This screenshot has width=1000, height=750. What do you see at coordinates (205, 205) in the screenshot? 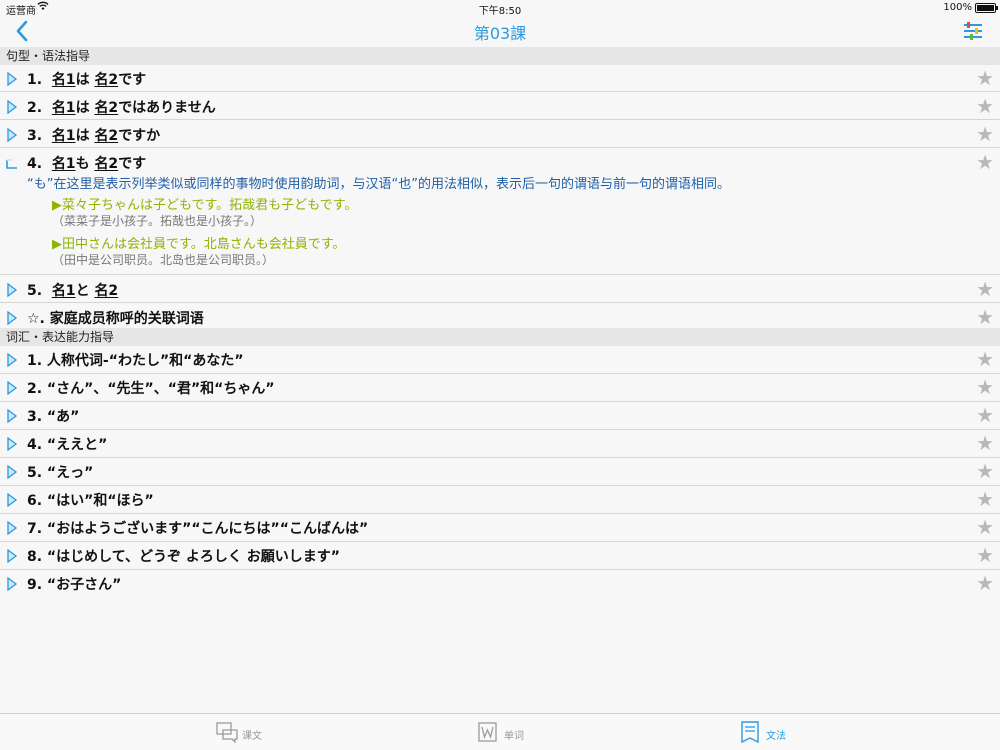
I see `example-japanese: ▶菜々子ちゃんは子どもです。拓哉君も子どもです。` at bounding box center [205, 205].